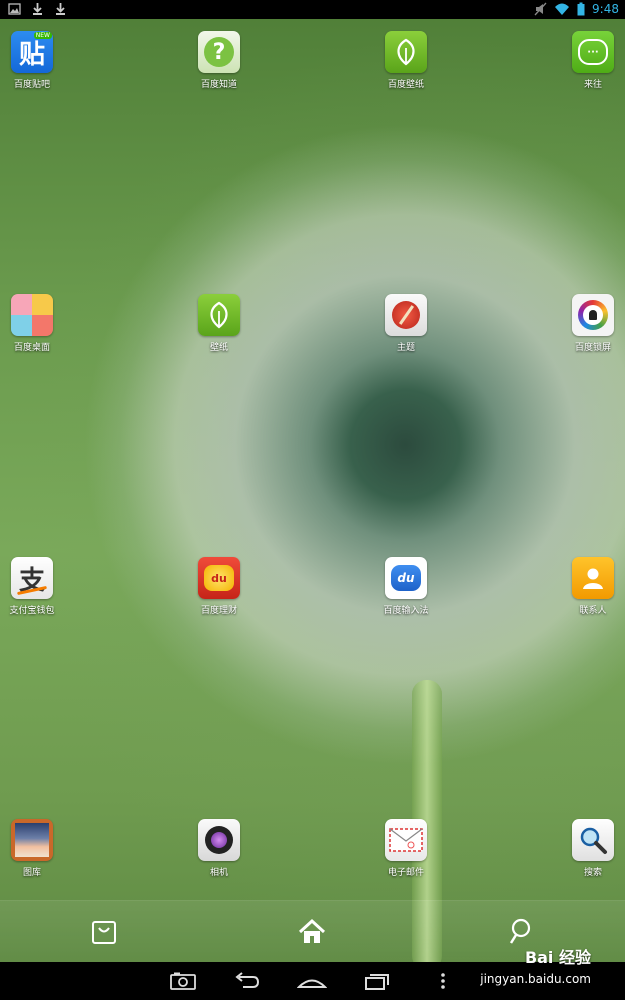  I want to click on app-label: 主题, so click(405, 348).